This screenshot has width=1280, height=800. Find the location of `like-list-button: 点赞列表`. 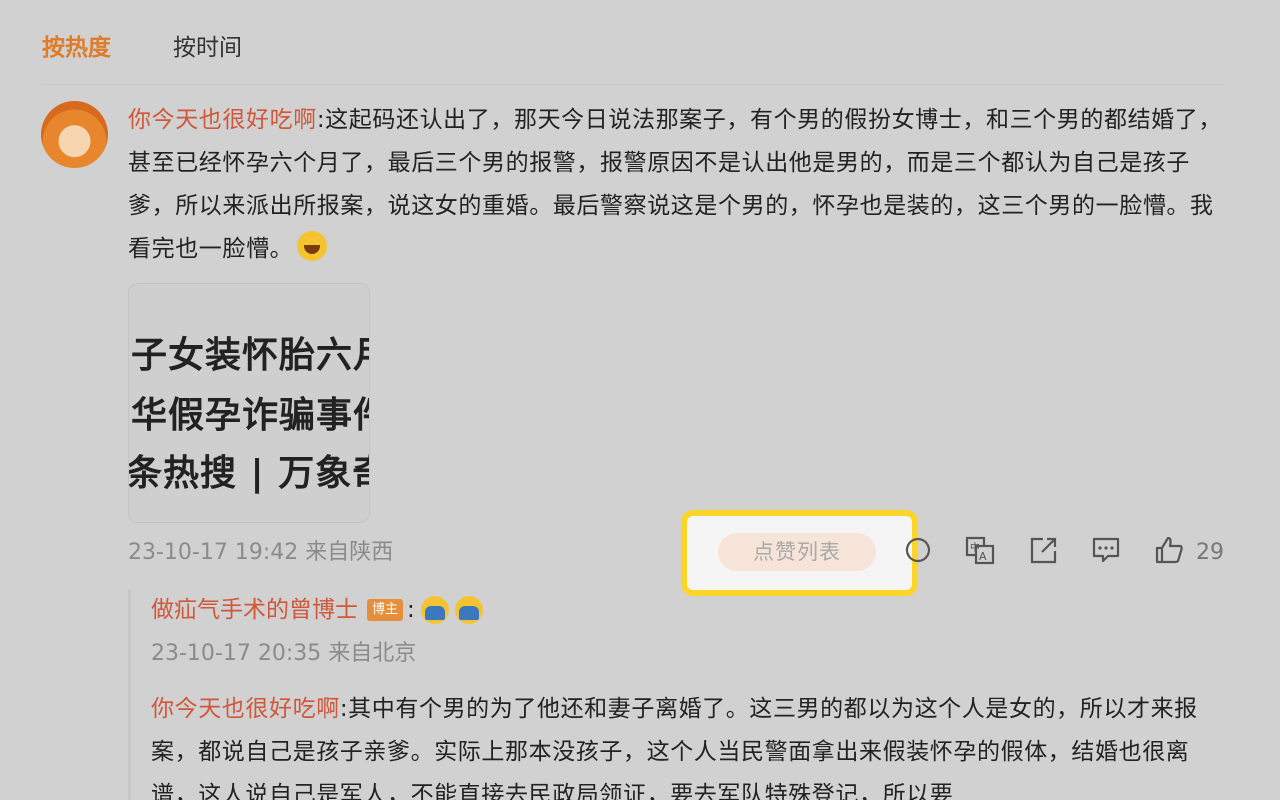

like-list-button: 点赞列表 is located at coordinates (797, 552).